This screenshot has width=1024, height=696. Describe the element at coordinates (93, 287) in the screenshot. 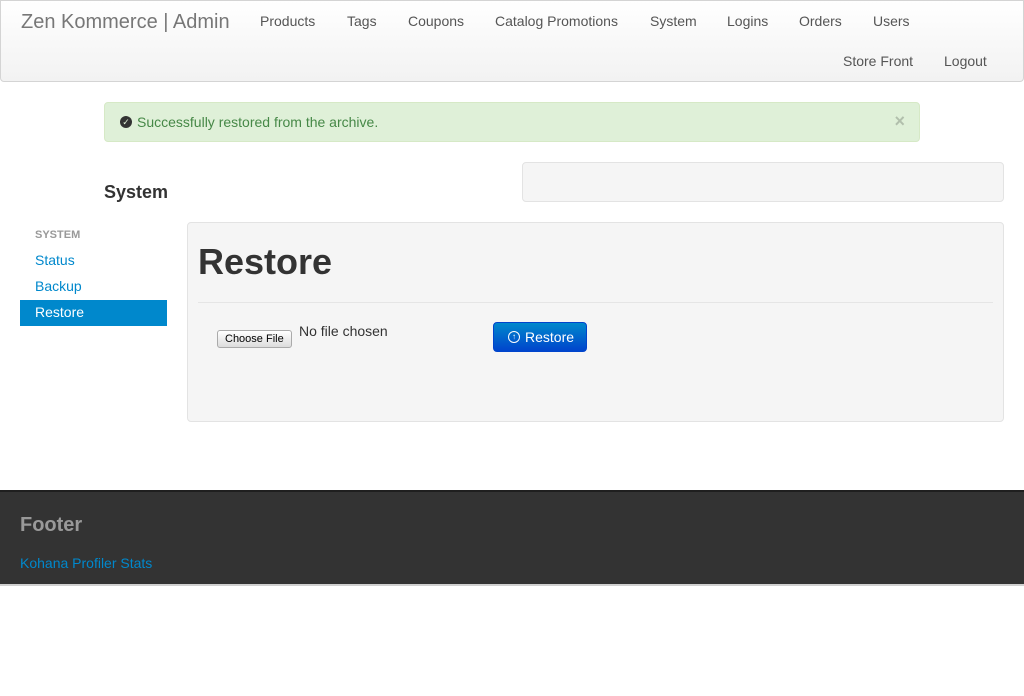

I see `sidebar-item-backup: Backup` at that location.